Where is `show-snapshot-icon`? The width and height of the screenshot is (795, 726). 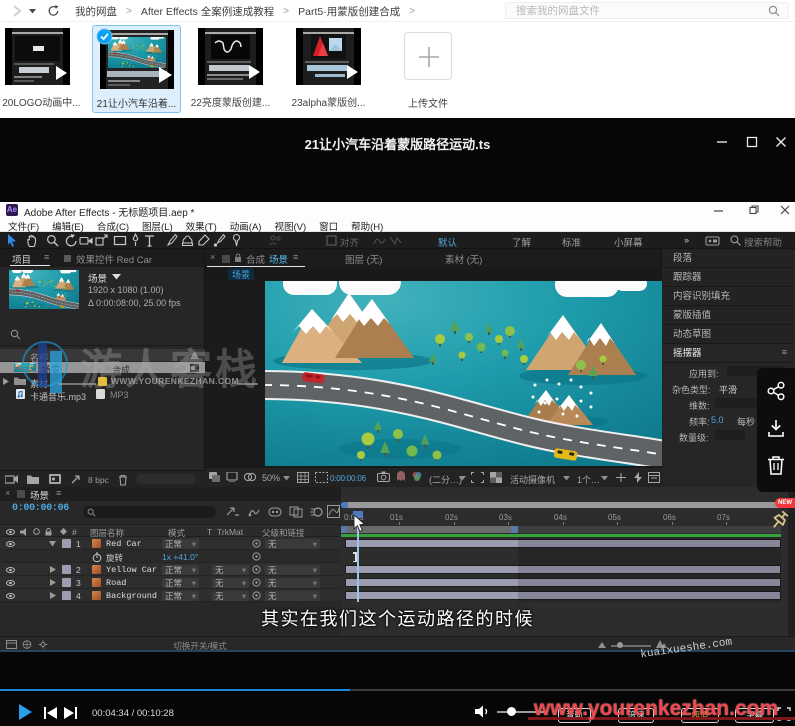 show-snapshot-icon is located at coordinates (401, 476).